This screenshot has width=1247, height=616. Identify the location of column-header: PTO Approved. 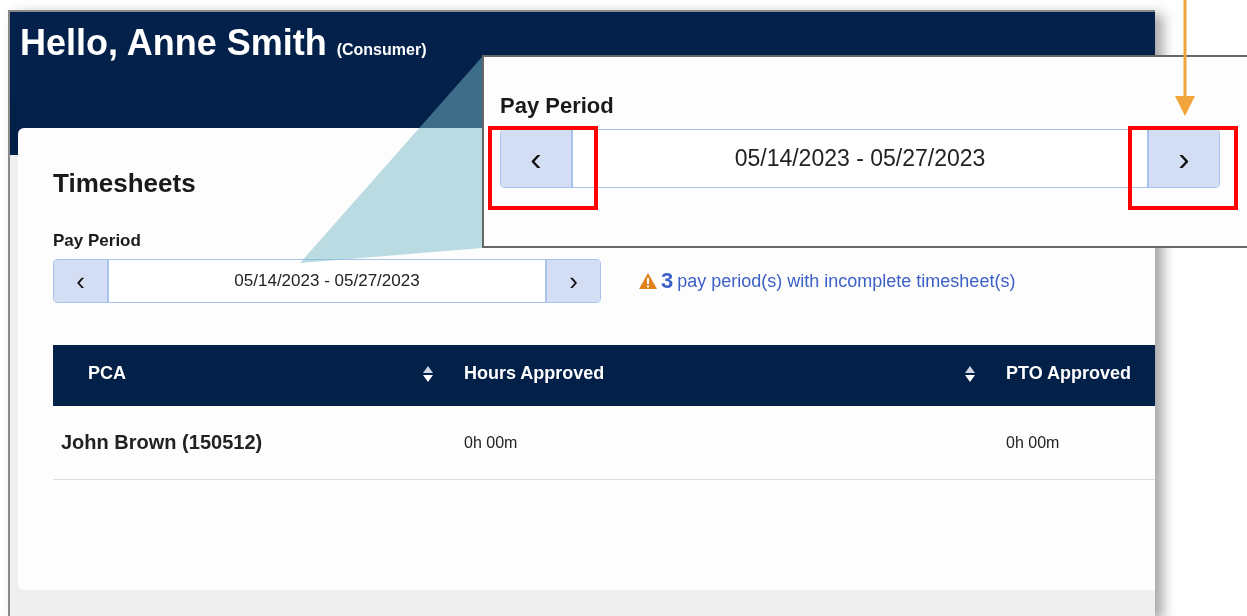
(1068, 373).